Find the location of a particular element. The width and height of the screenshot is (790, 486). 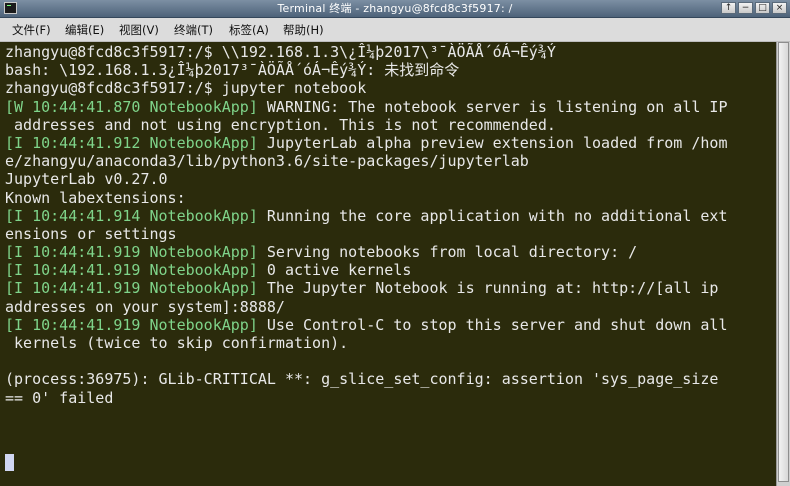

terminal-line: zhangyu@8fcd8c3f5917:/$ jupyter notebook is located at coordinates (366, 88).